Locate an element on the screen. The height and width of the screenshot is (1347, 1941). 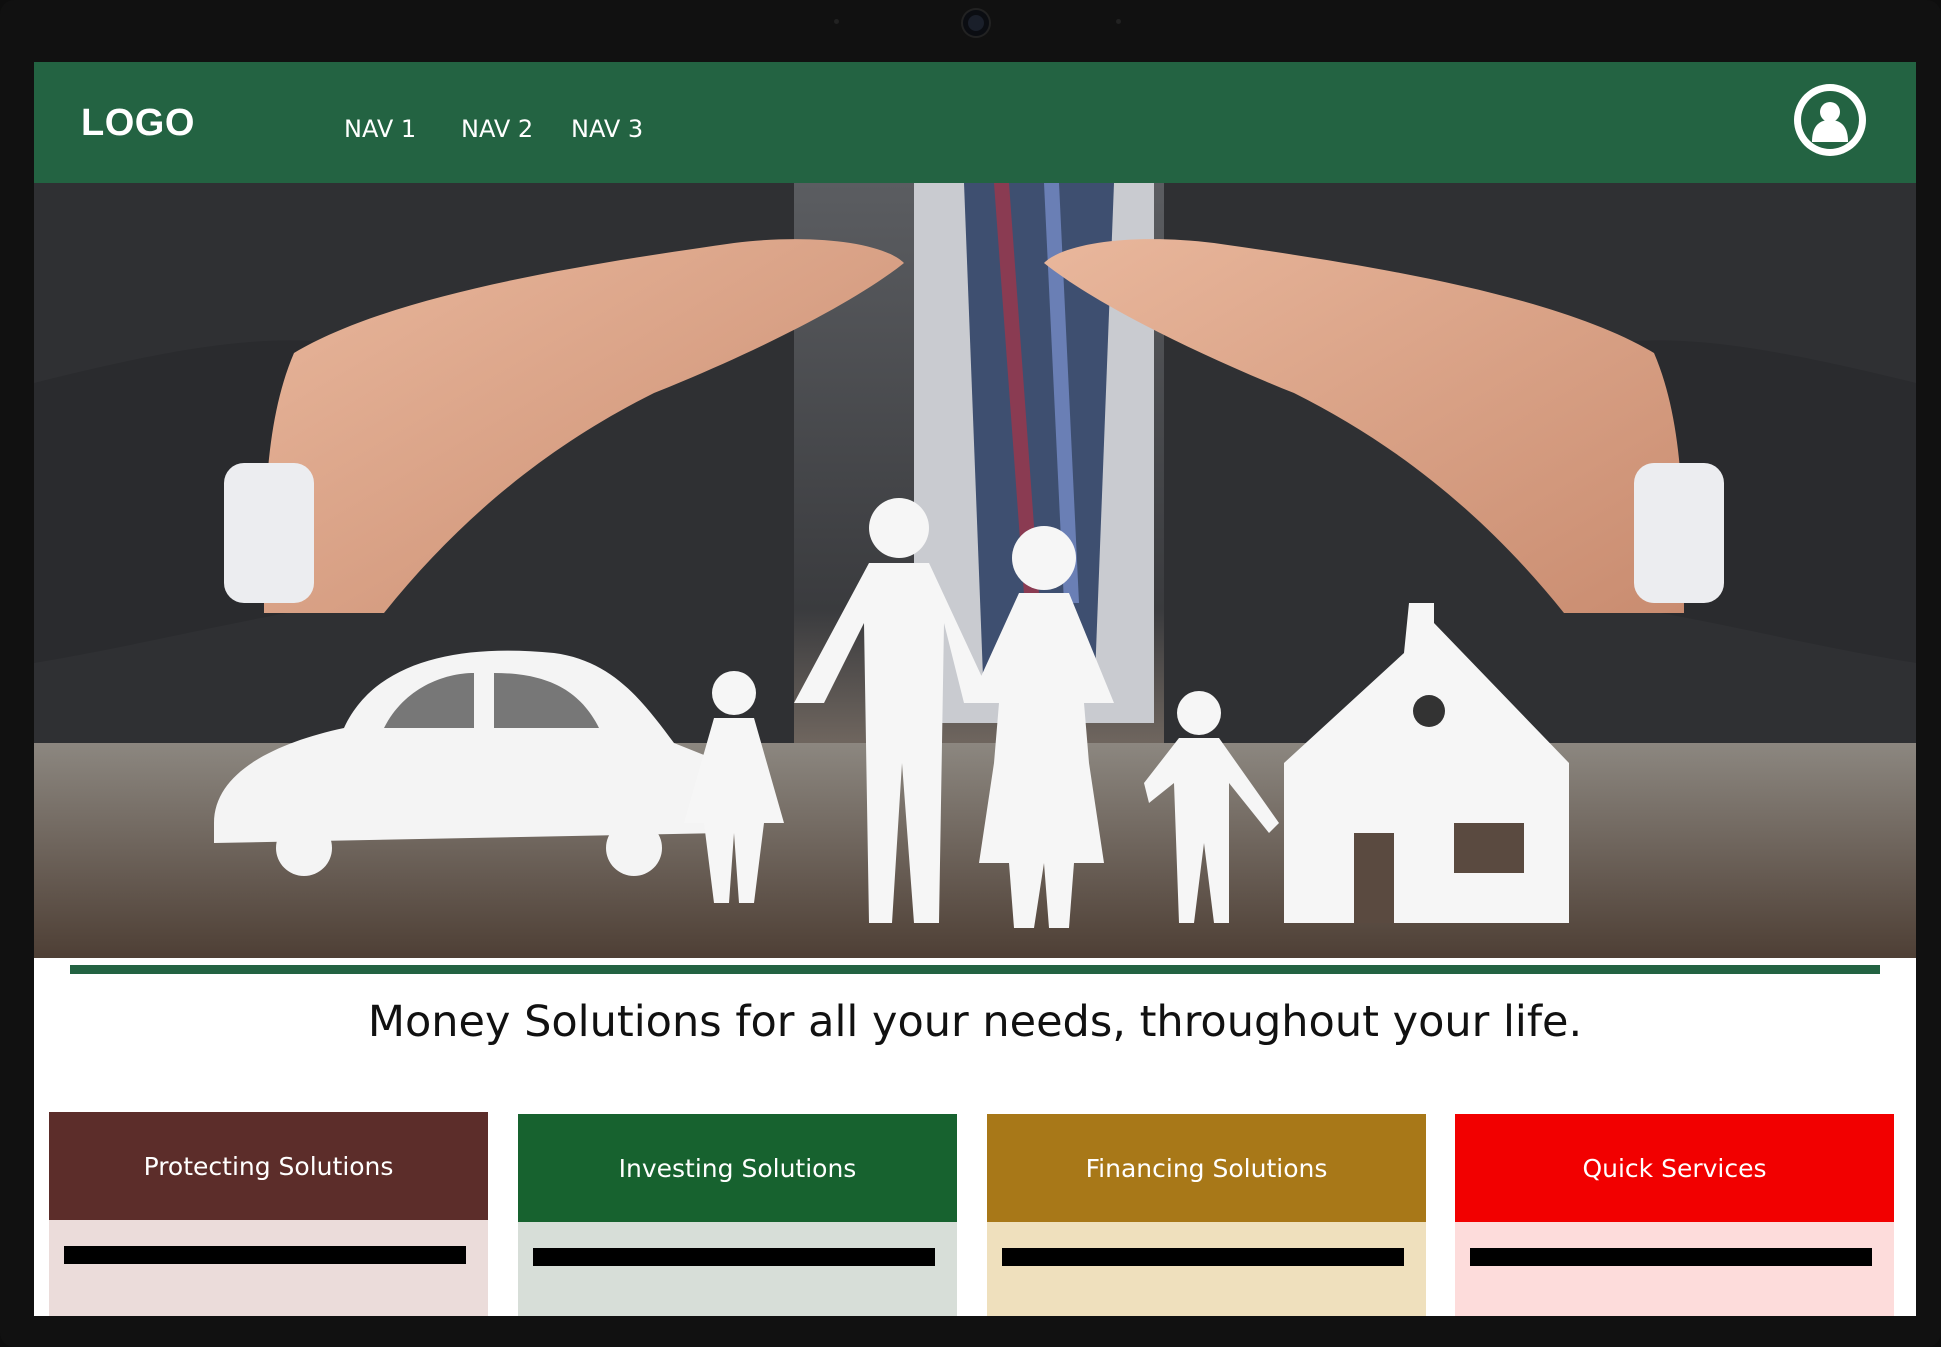
card-header: Quick Services is located at coordinates (1674, 1168).